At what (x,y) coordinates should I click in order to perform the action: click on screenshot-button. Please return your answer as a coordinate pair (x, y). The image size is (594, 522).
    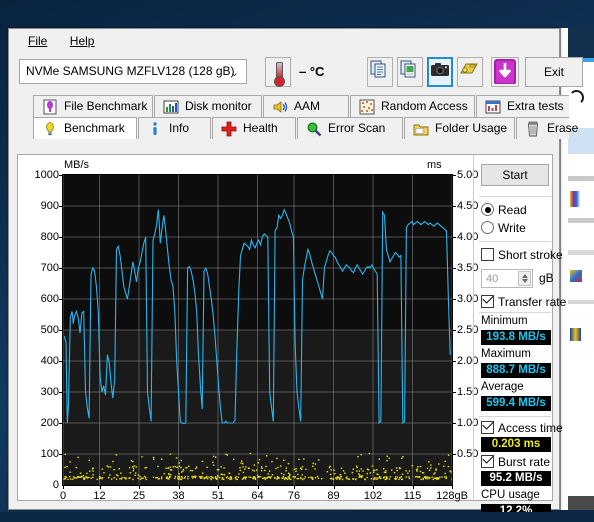
    Looking at the image, I should click on (440, 72).